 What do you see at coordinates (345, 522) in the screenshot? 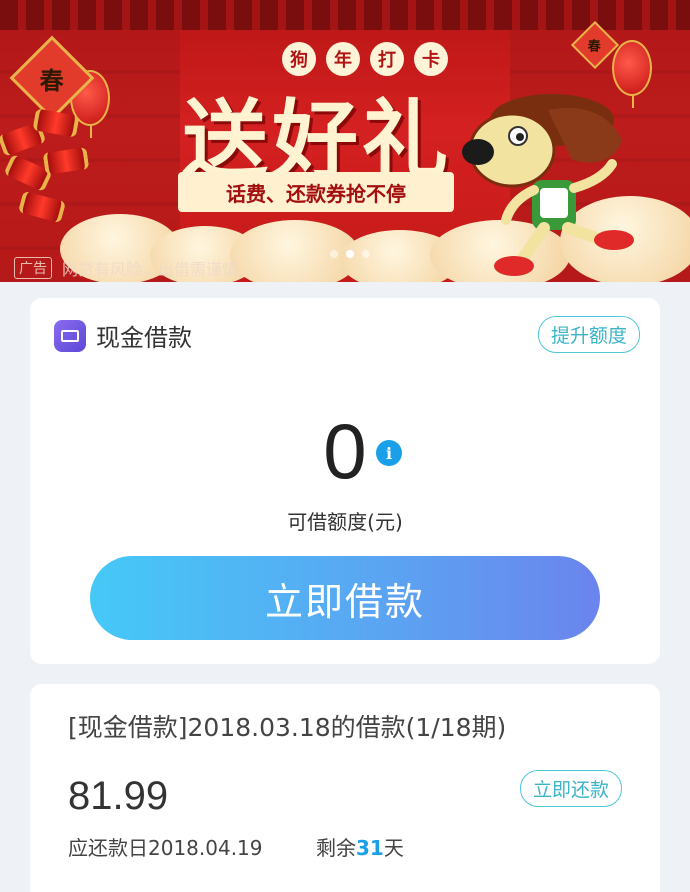
I see `available-amount-label: 可借额度(元)` at bounding box center [345, 522].